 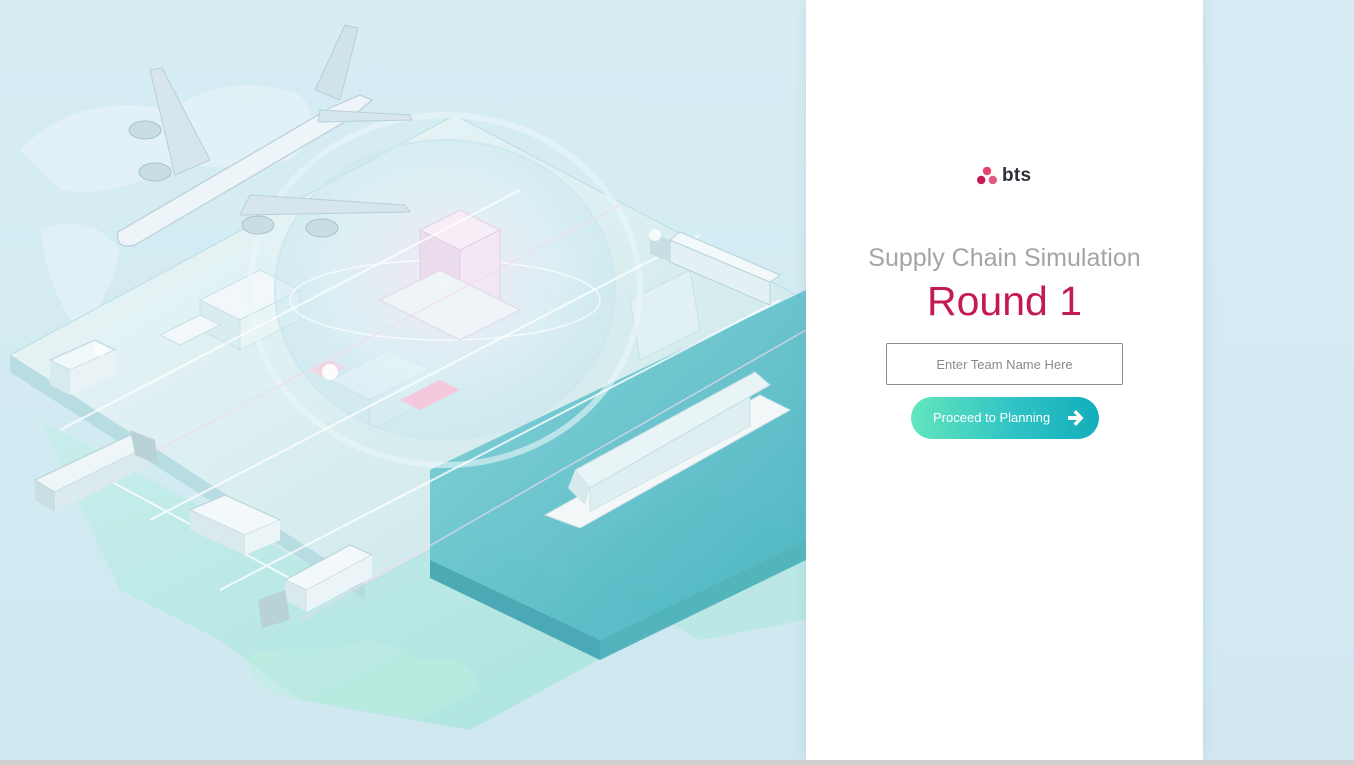 What do you see at coordinates (992, 417) in the screenshot?
I see `proceed-button-label: Proceed to Planning` at bounding box center [992, 417].